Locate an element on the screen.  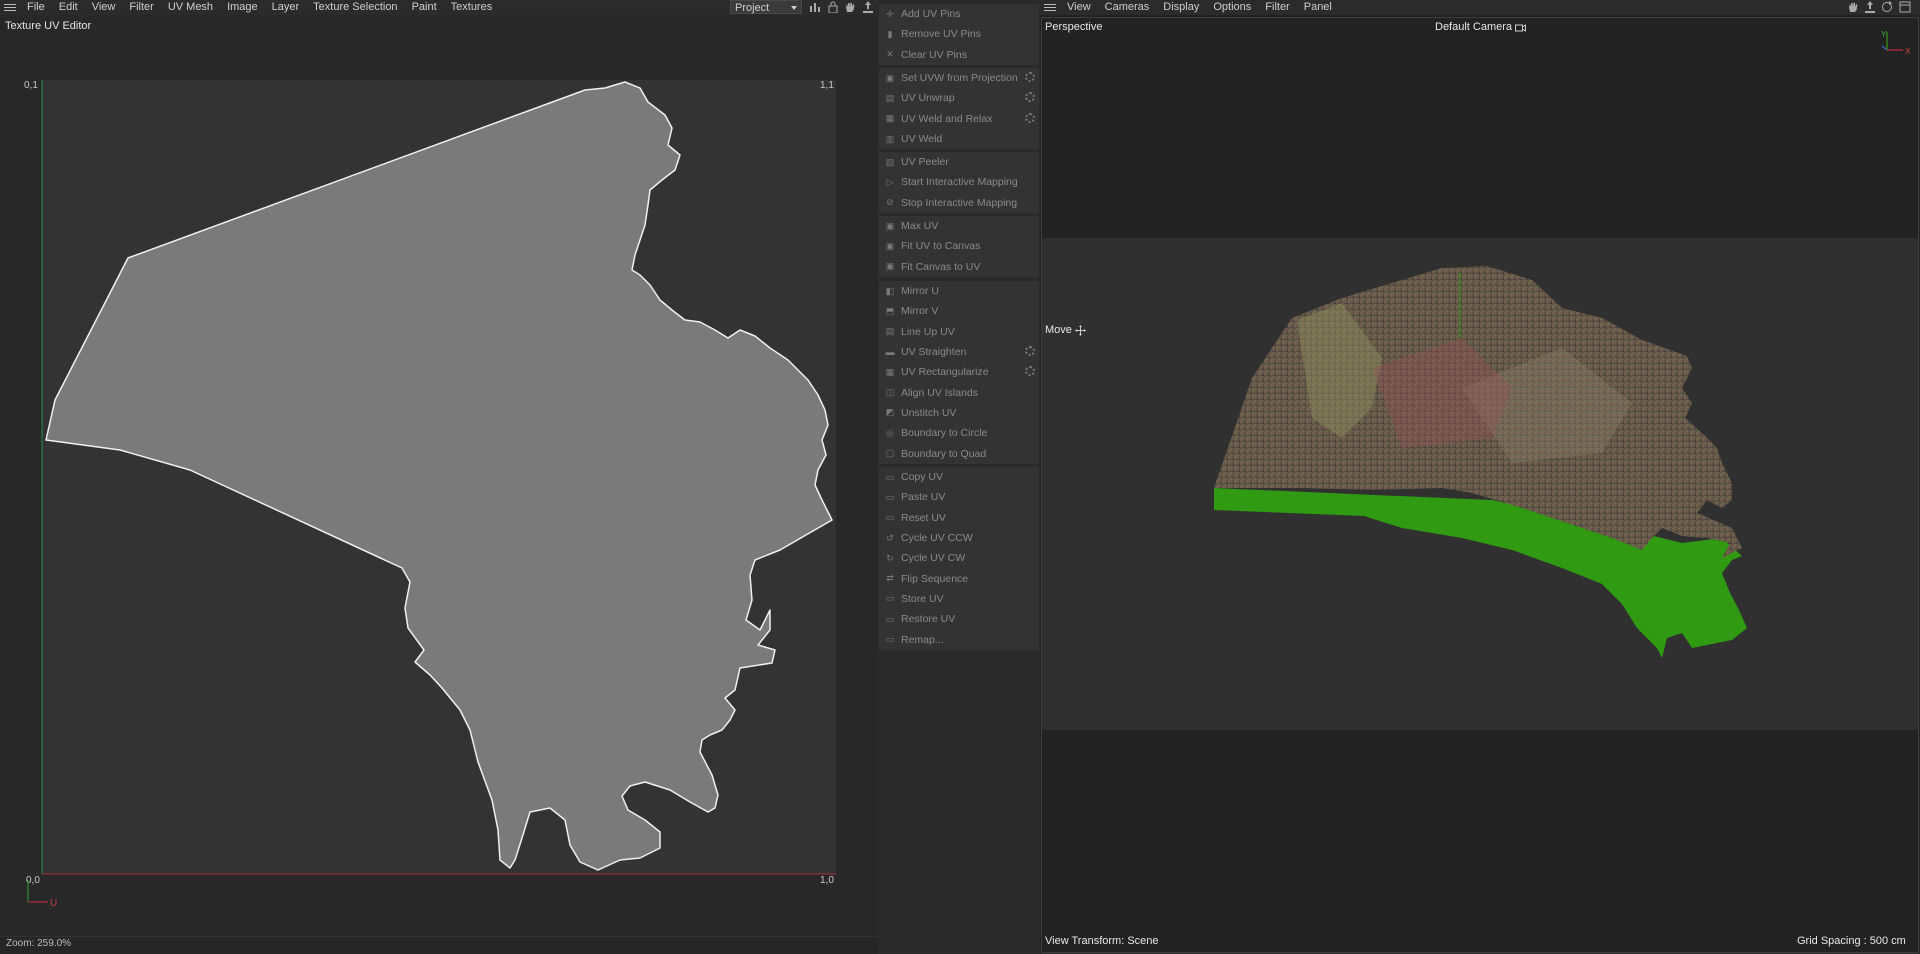
rotate-view-icon is located at coordinates (1887, 7).